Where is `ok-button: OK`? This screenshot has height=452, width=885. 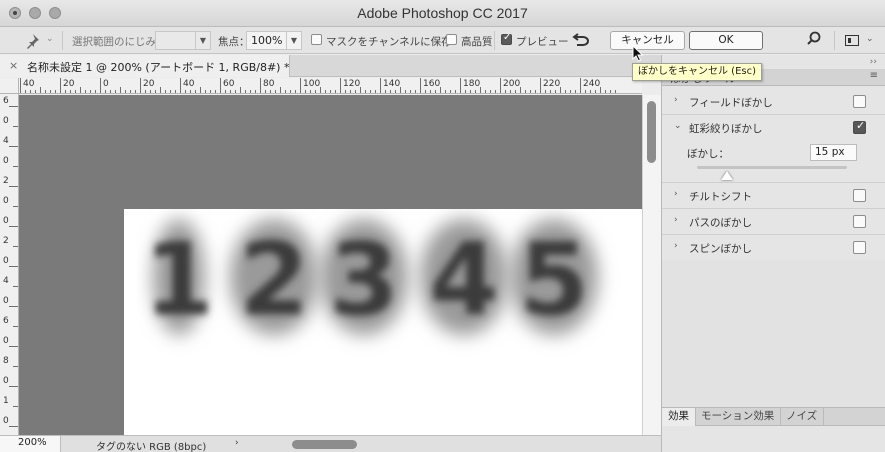
ok-button: OK is located at coordinates (726, 40).